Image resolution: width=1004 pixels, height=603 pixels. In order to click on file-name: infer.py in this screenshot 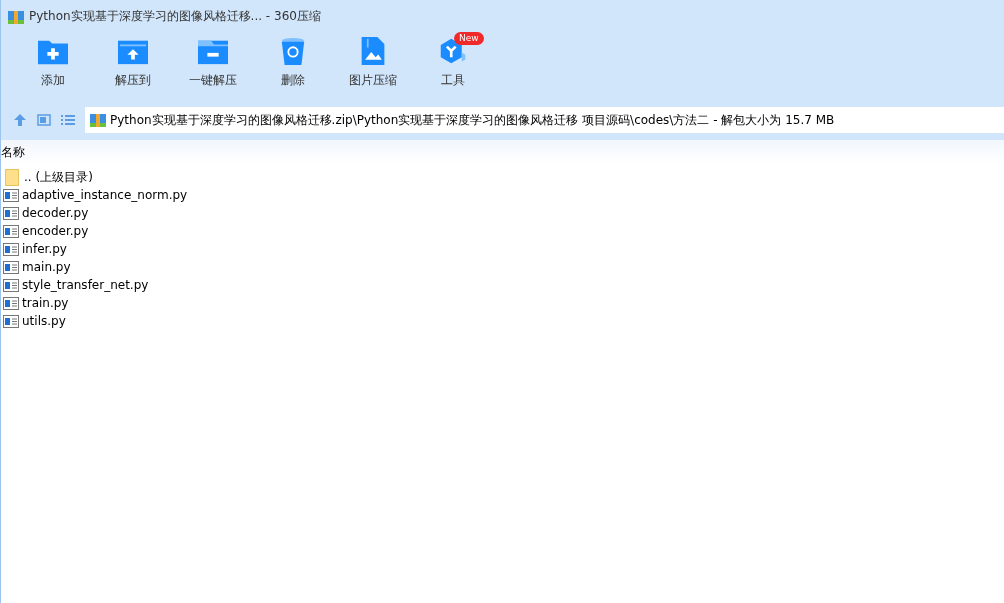, I will do `click(44, 249)`.